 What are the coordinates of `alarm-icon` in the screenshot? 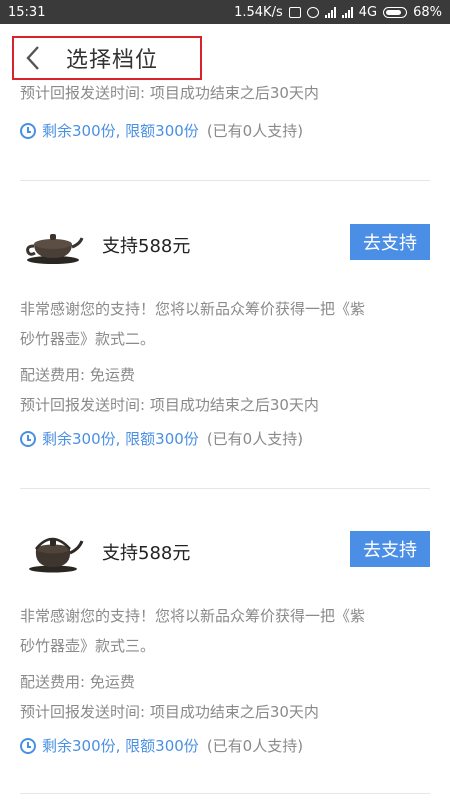 It's located at (312, 12).